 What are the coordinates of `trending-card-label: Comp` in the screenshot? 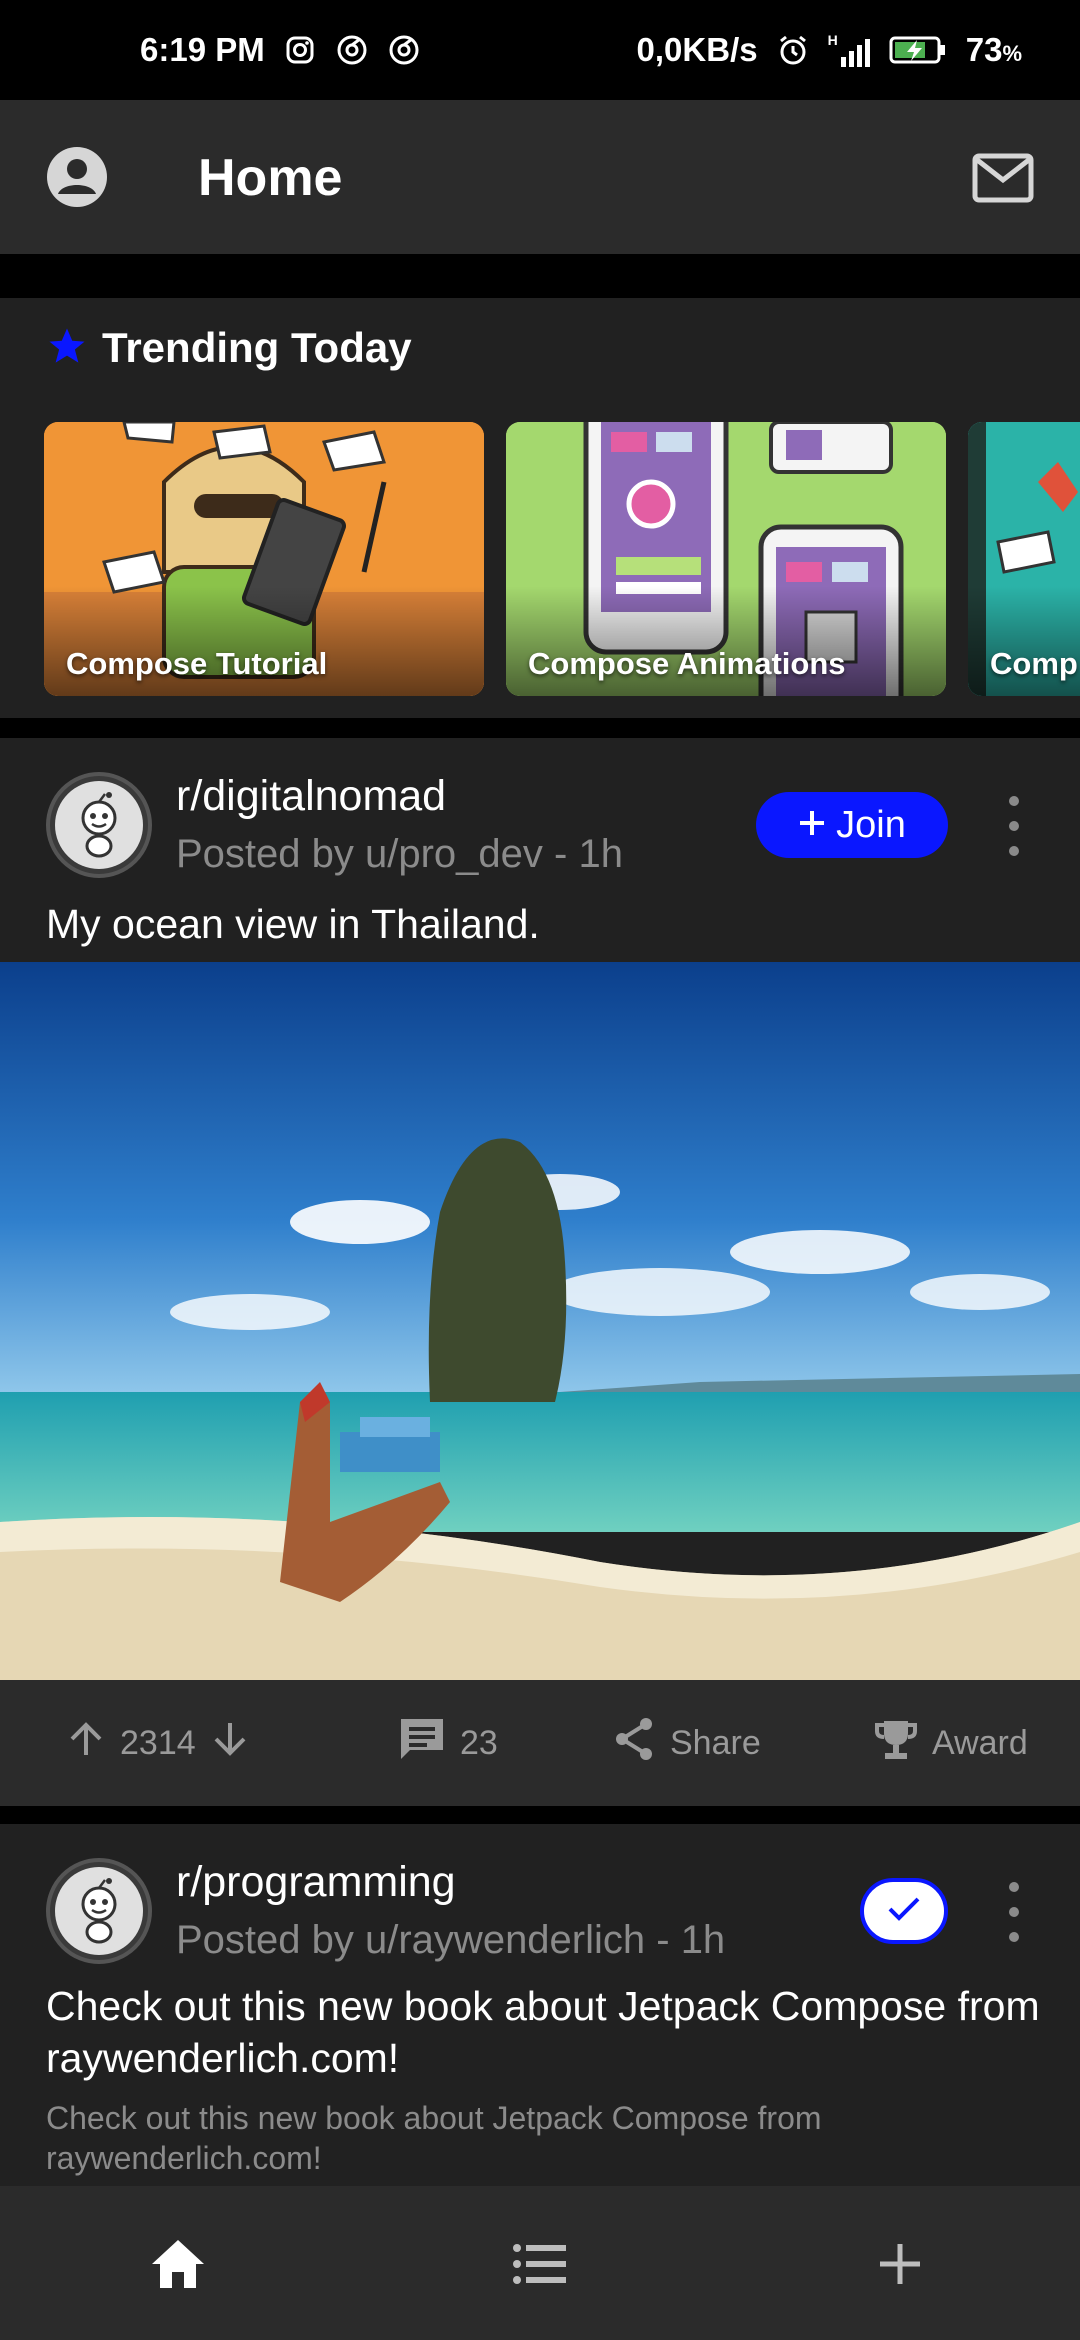 It's located at (1034, 663).